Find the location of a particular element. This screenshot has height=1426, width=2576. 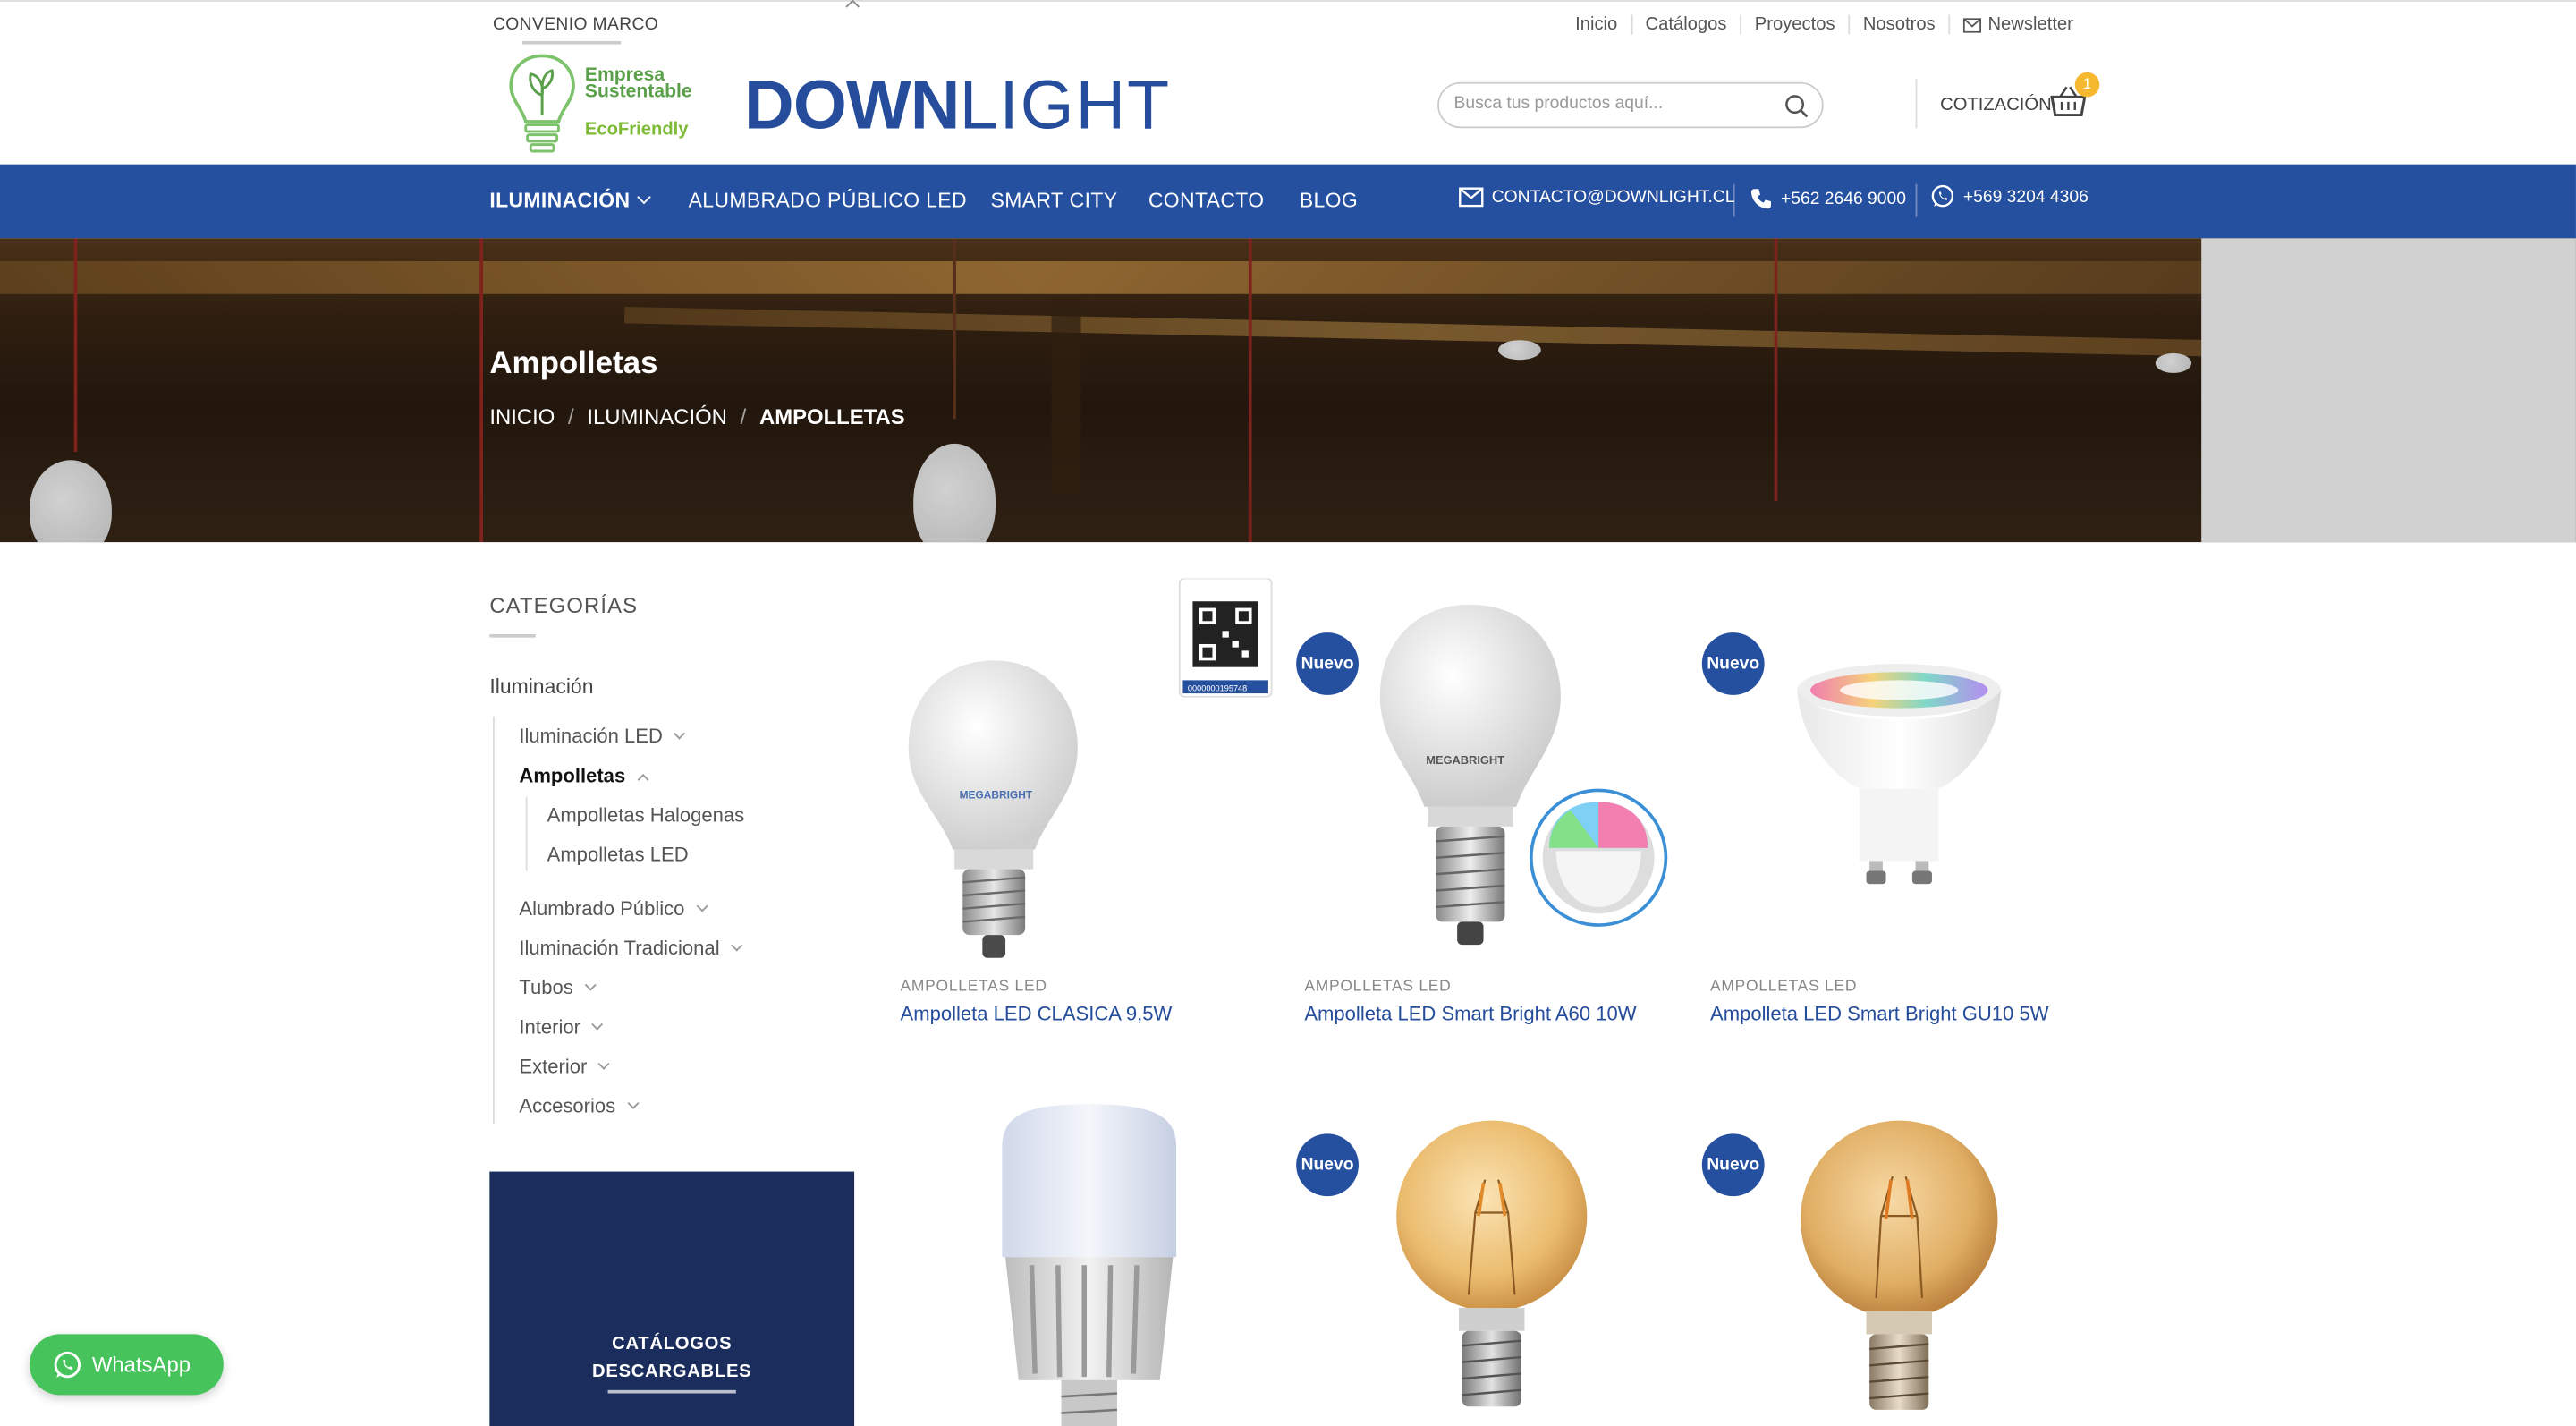

quote-link: COTIZACIÓN is located at coordinates (1996, 106).